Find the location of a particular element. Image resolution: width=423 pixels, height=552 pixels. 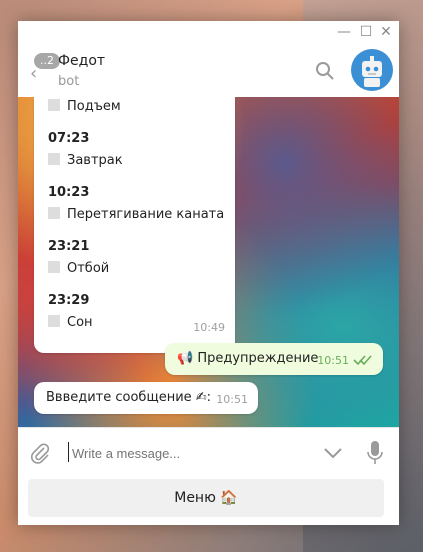

item-time: 23:29 is located at coordinates (69, 300).